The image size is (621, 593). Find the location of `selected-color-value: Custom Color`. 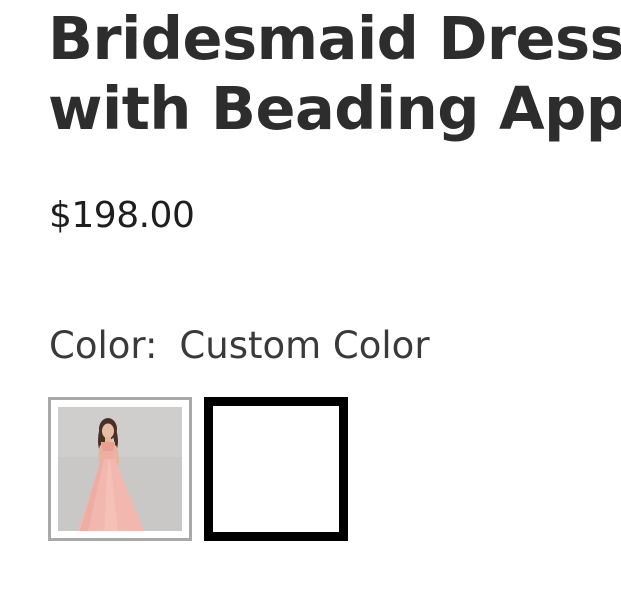

selected-color-value: Custom Color is located at coordinates (304, 345).